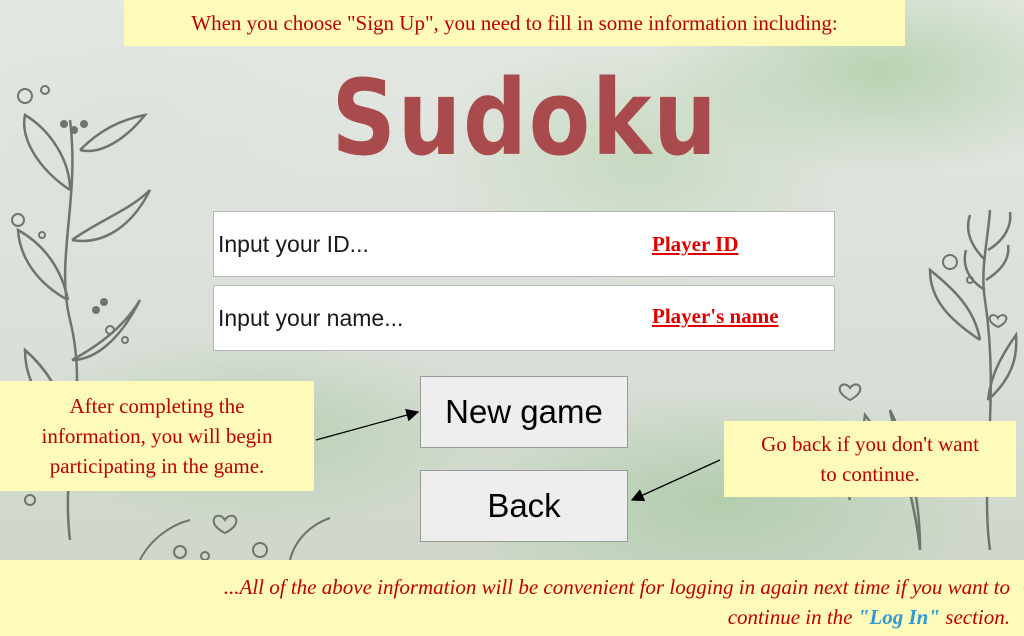 The image size is (1024, 636). Describe the element at coordinates (505, 617) in the screenshot. I see `bottom-caption-line2: continue in the "Log In" section.` at that location.